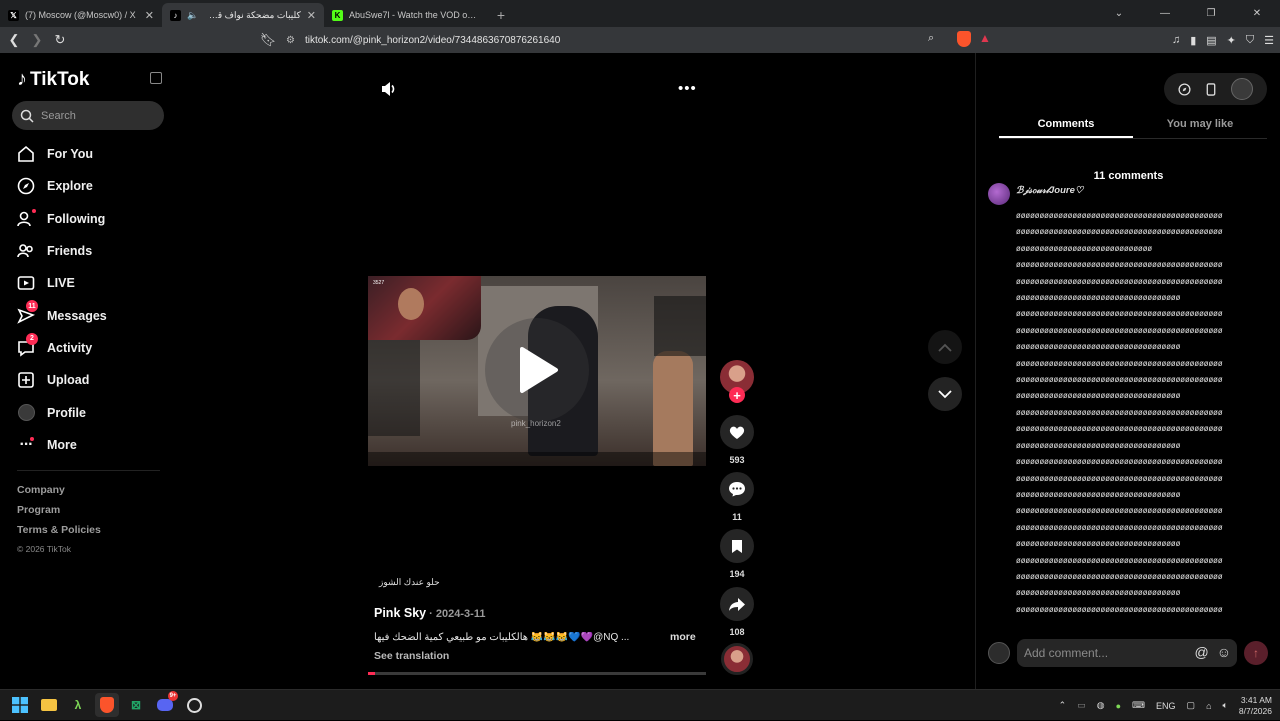  Describe the element at coordinates (1127, 653) in the screenshot. I see `comment-input: Add comment... @ ☺` at that location.